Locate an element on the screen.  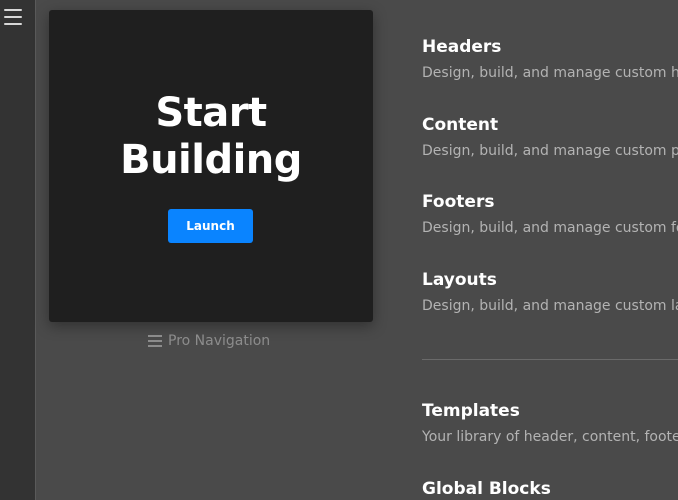
nav-item-title: Footers is located at coordinates (458, 202).